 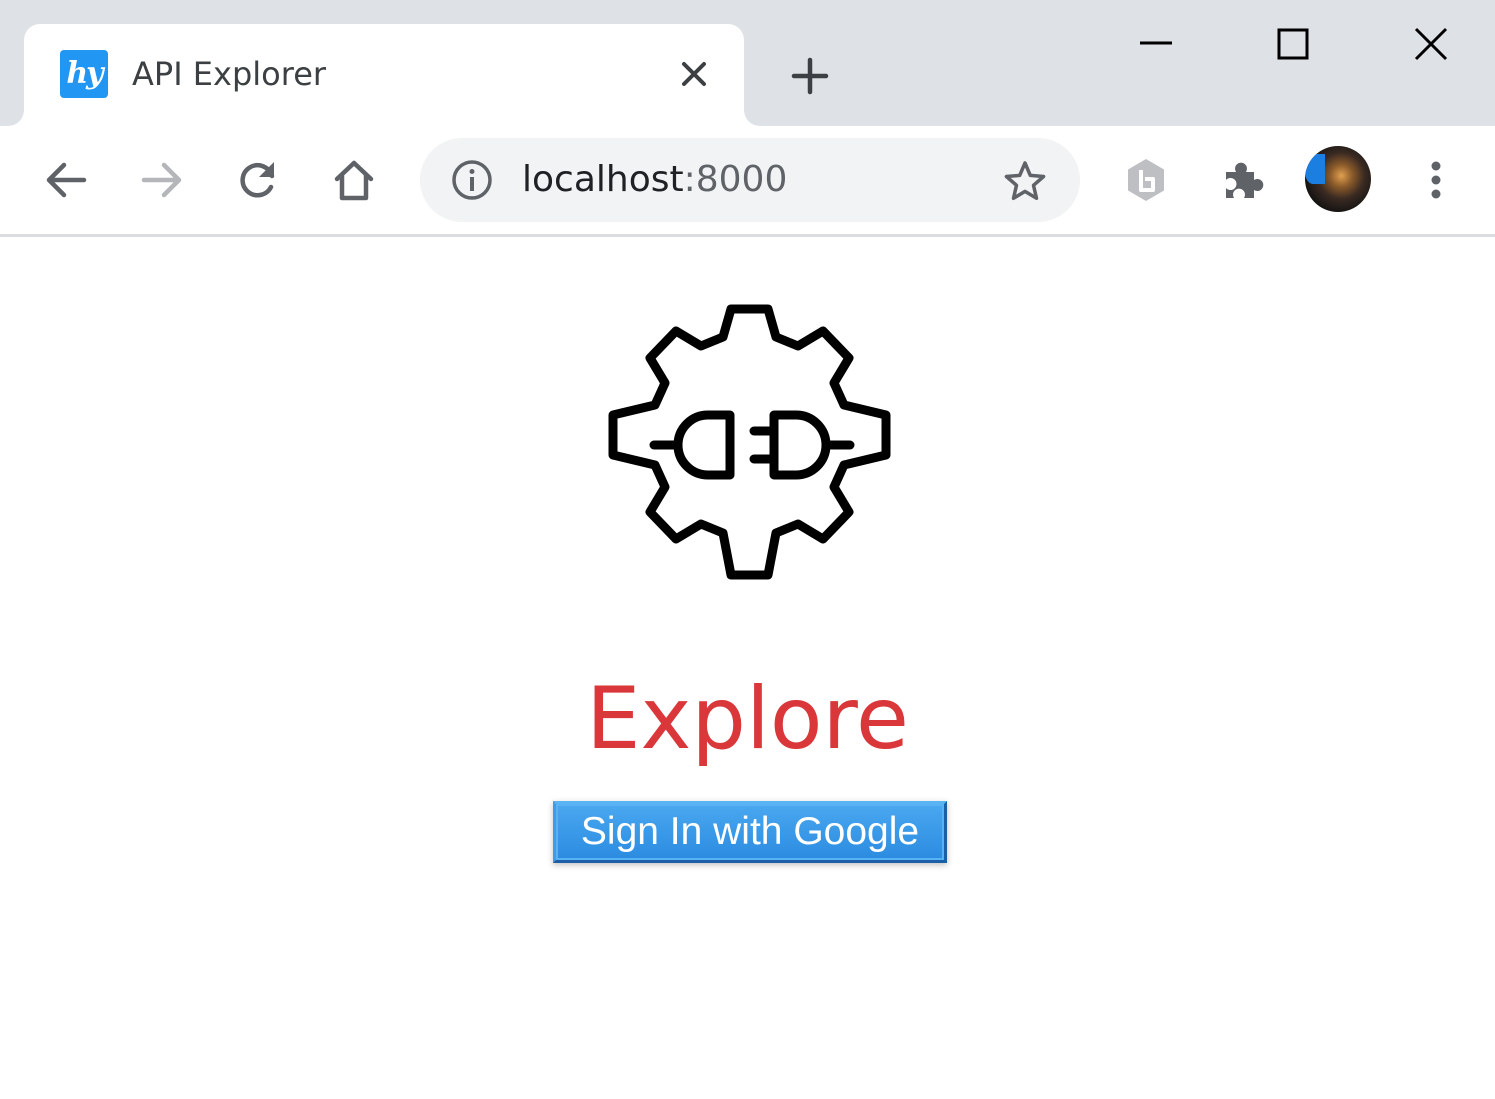 I want to click on tab-api-explorer: hy API Explorer, so click(x=384, y=75).